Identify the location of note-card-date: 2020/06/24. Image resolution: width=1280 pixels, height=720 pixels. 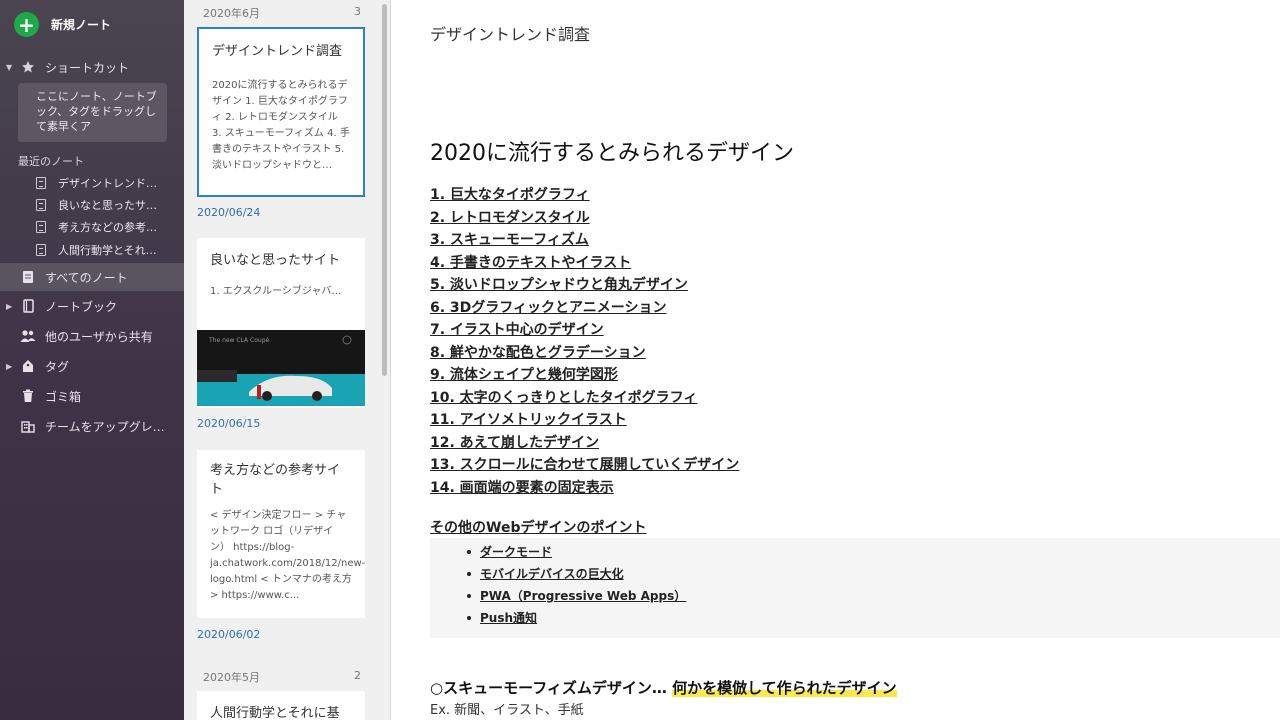
(229, 212).